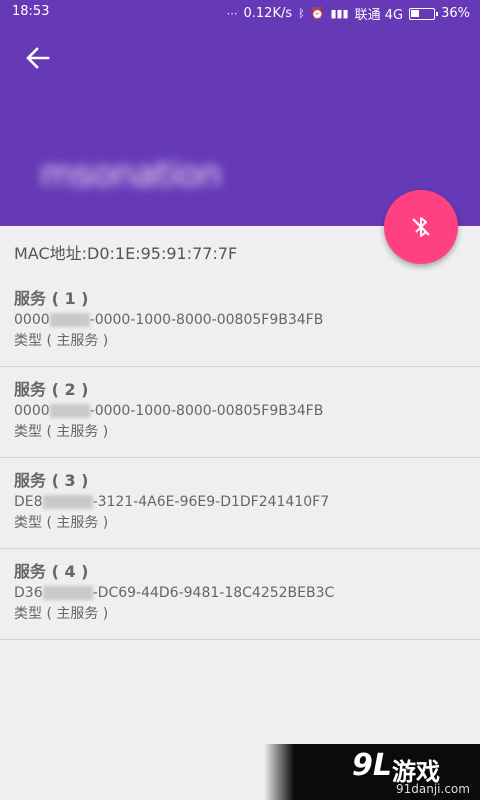 The width and height of the screenshot is (480, 800). I want to click on service-uuid: DE8 -3121-4A6E-96E9-D1DF241410F7, so click(247, 502).